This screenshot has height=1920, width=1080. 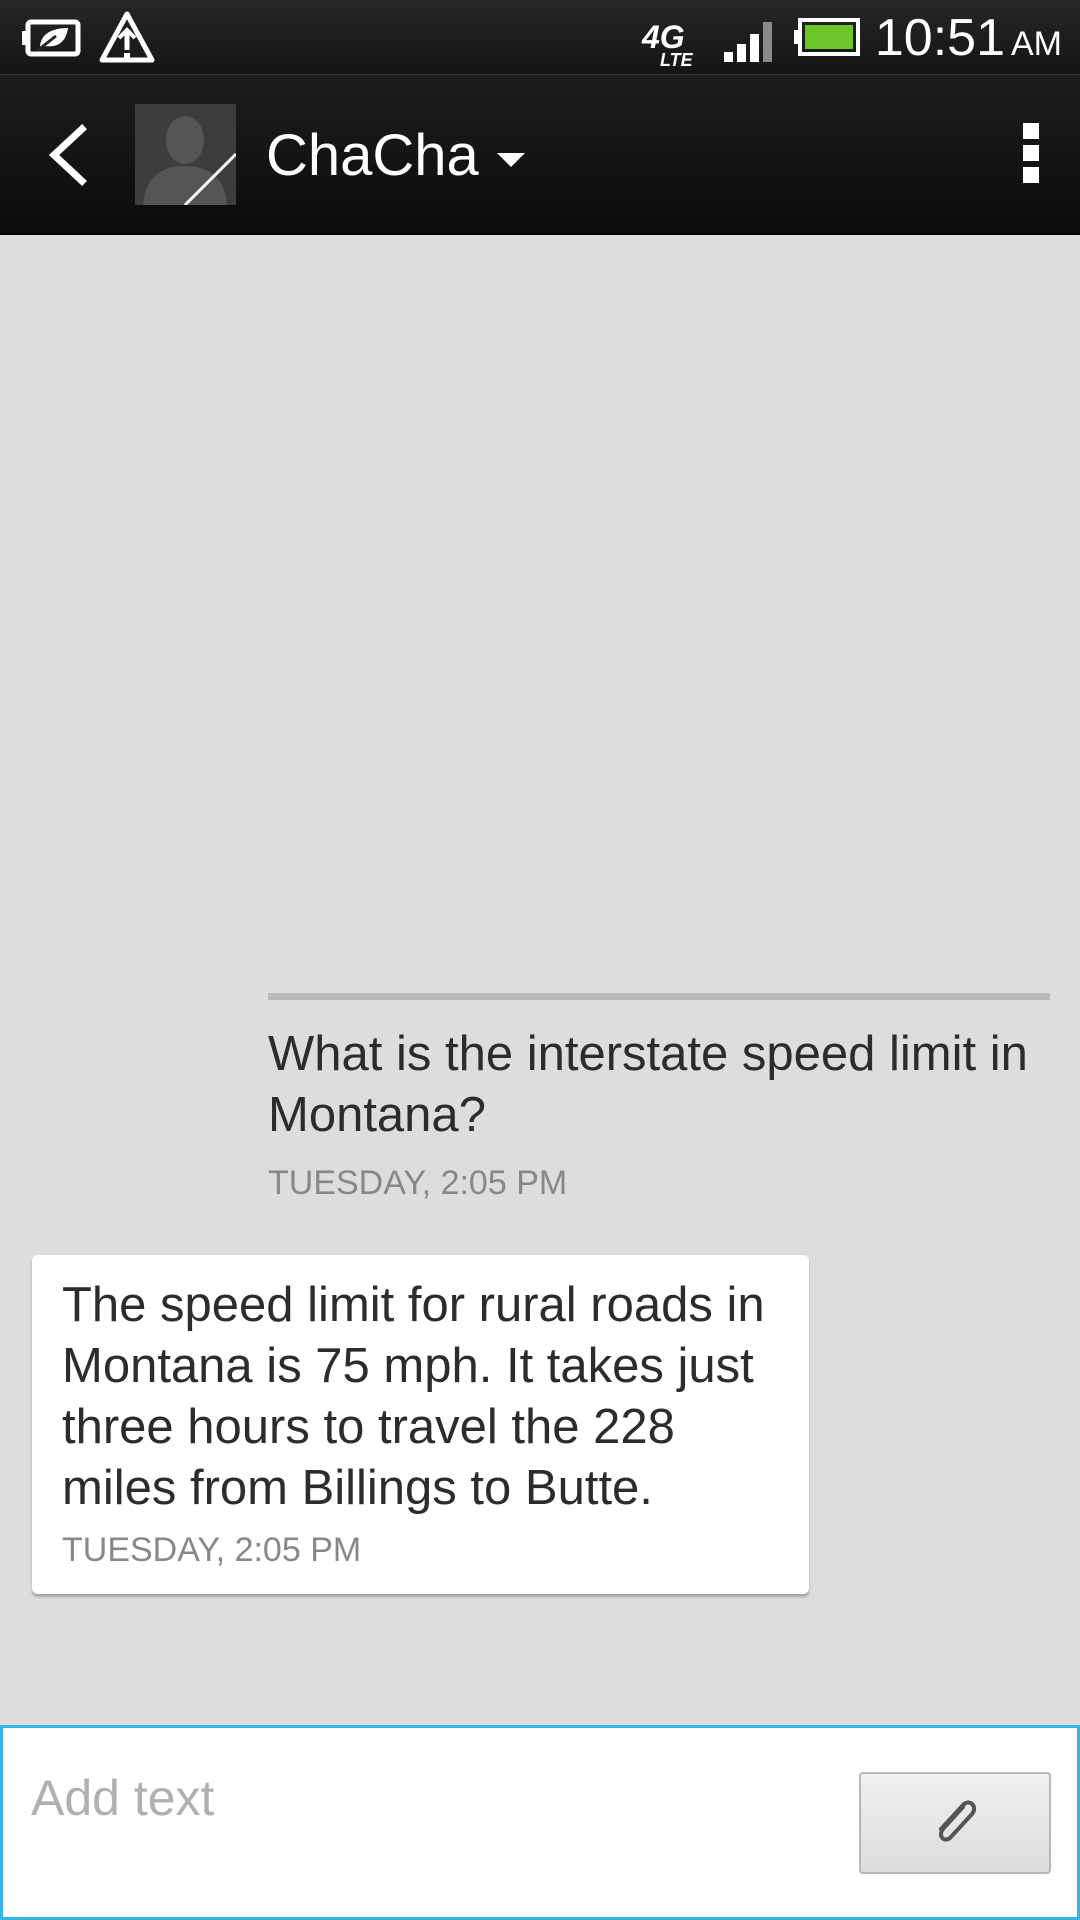 What do you see at coordinates (540, 155) in the screenshot?
I see `action-bar: ChaCha` at bounding box center [540, 155].